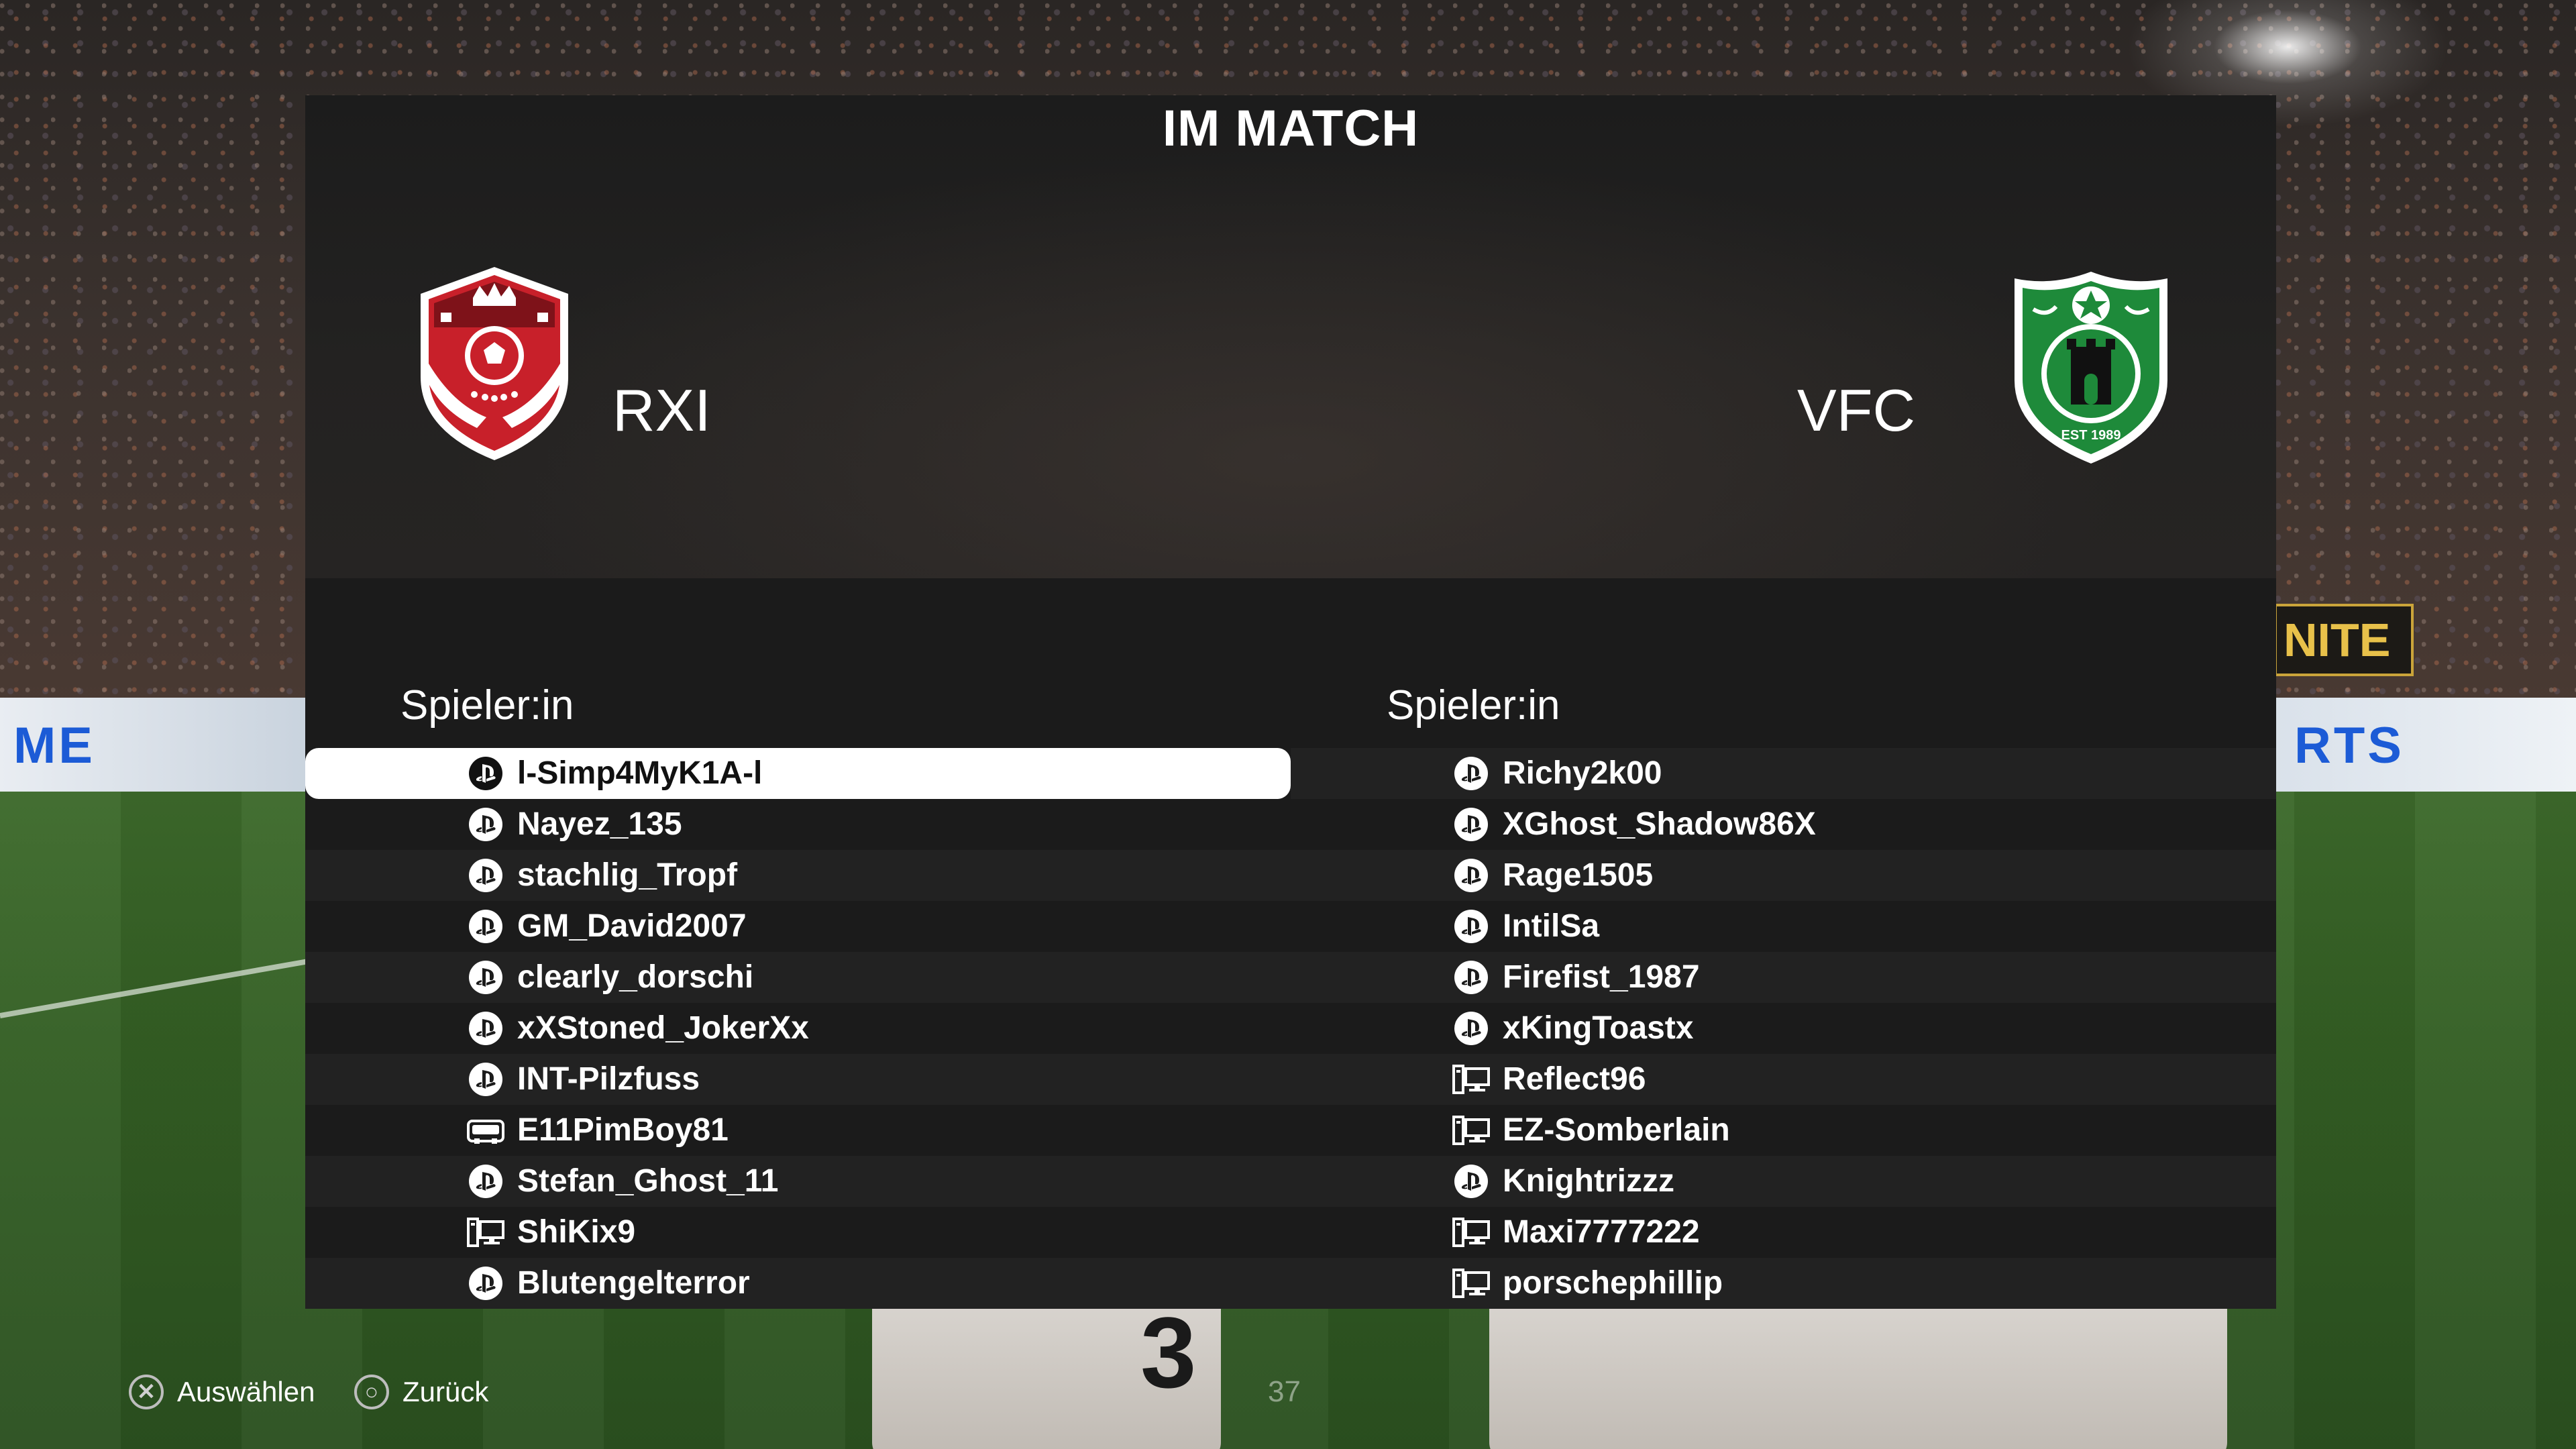 The height and width of the screenshot is (1449, 2576). Describe the element at coordinates (1783, 1232) in the screenshot. I see `player-row: Maxi7777222` at that location.